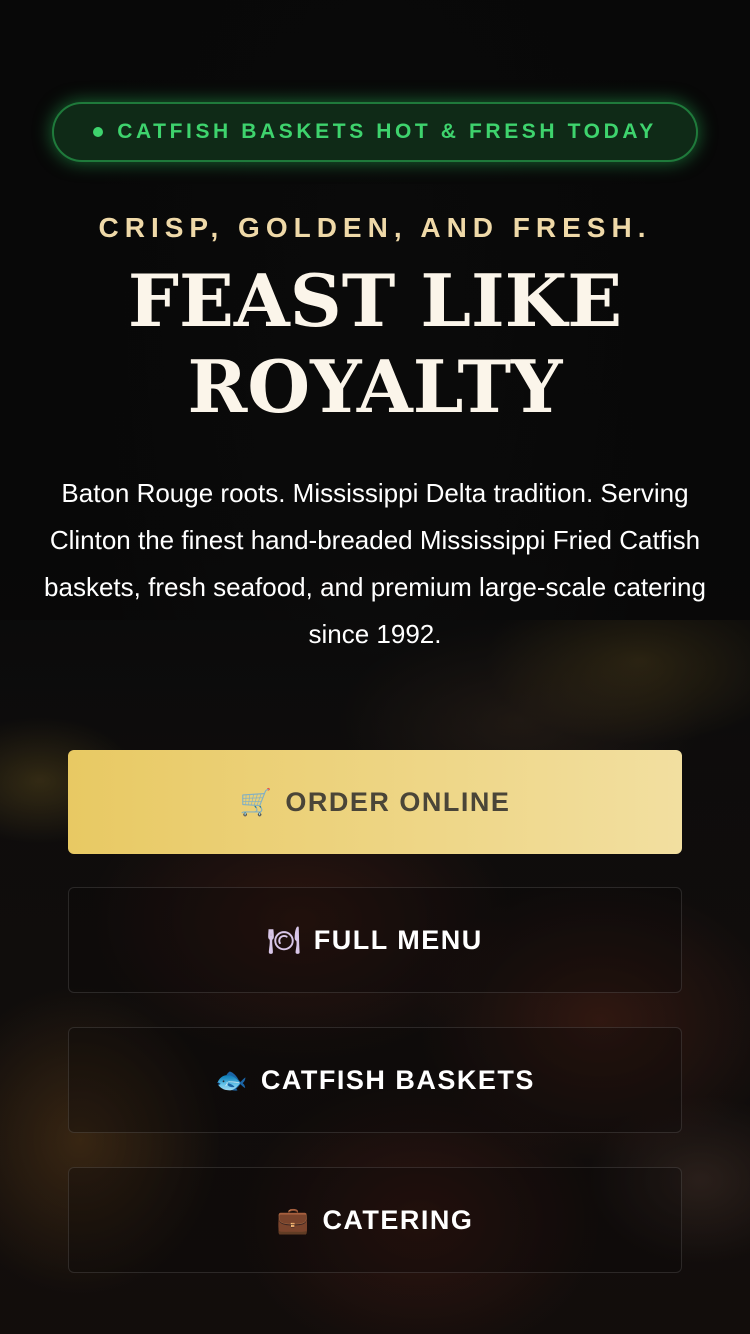 The width and height of the screenshot is (750, 1334). I want to click on status-badge: CATFISH BASKETS HOT & FRESH TODAY, so click(375, 132).